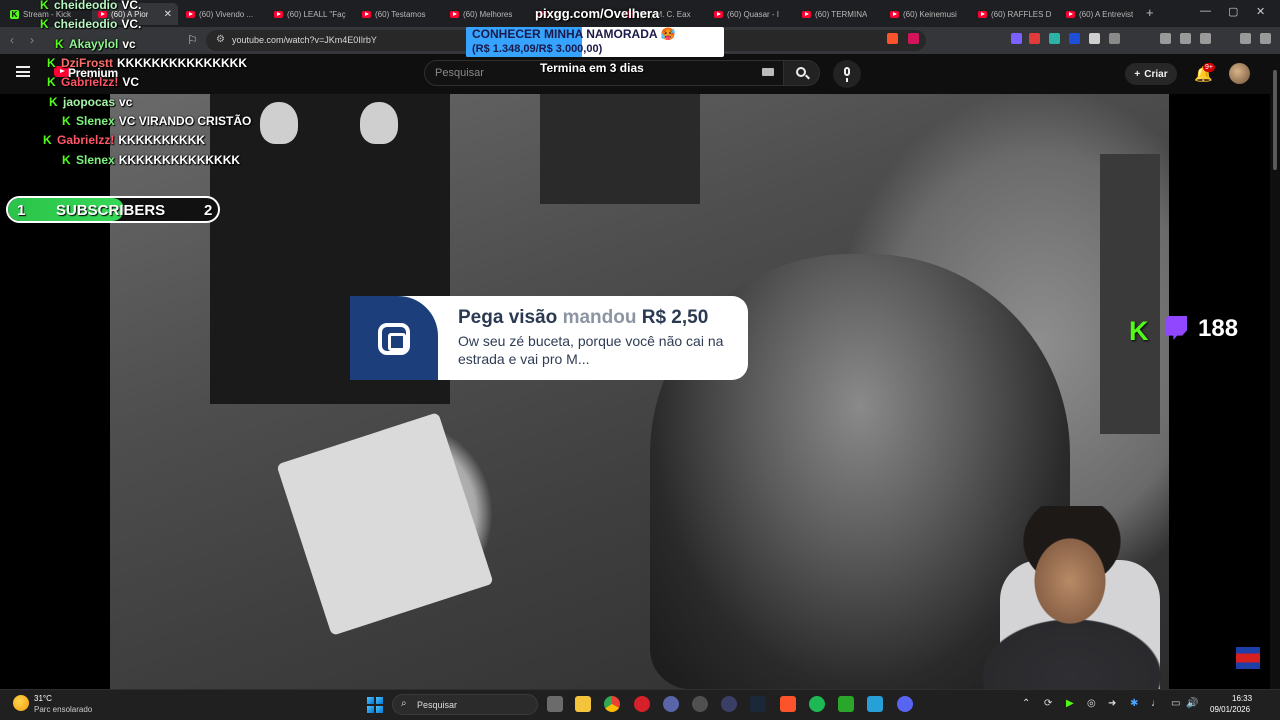 The width and height of the screenshot is (1280, 720). I want to click on facecam-overlay, so click(1076, 597).